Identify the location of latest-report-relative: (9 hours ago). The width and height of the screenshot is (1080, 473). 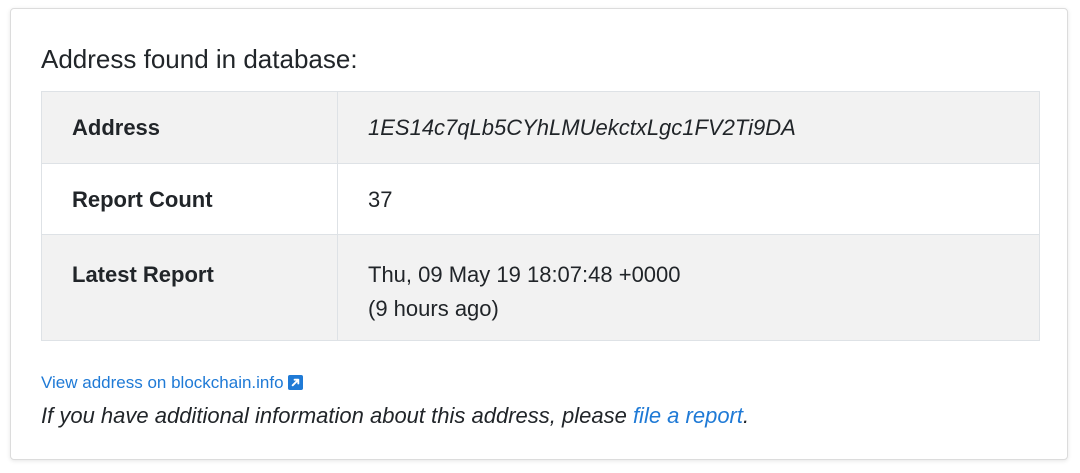
(433, 308).